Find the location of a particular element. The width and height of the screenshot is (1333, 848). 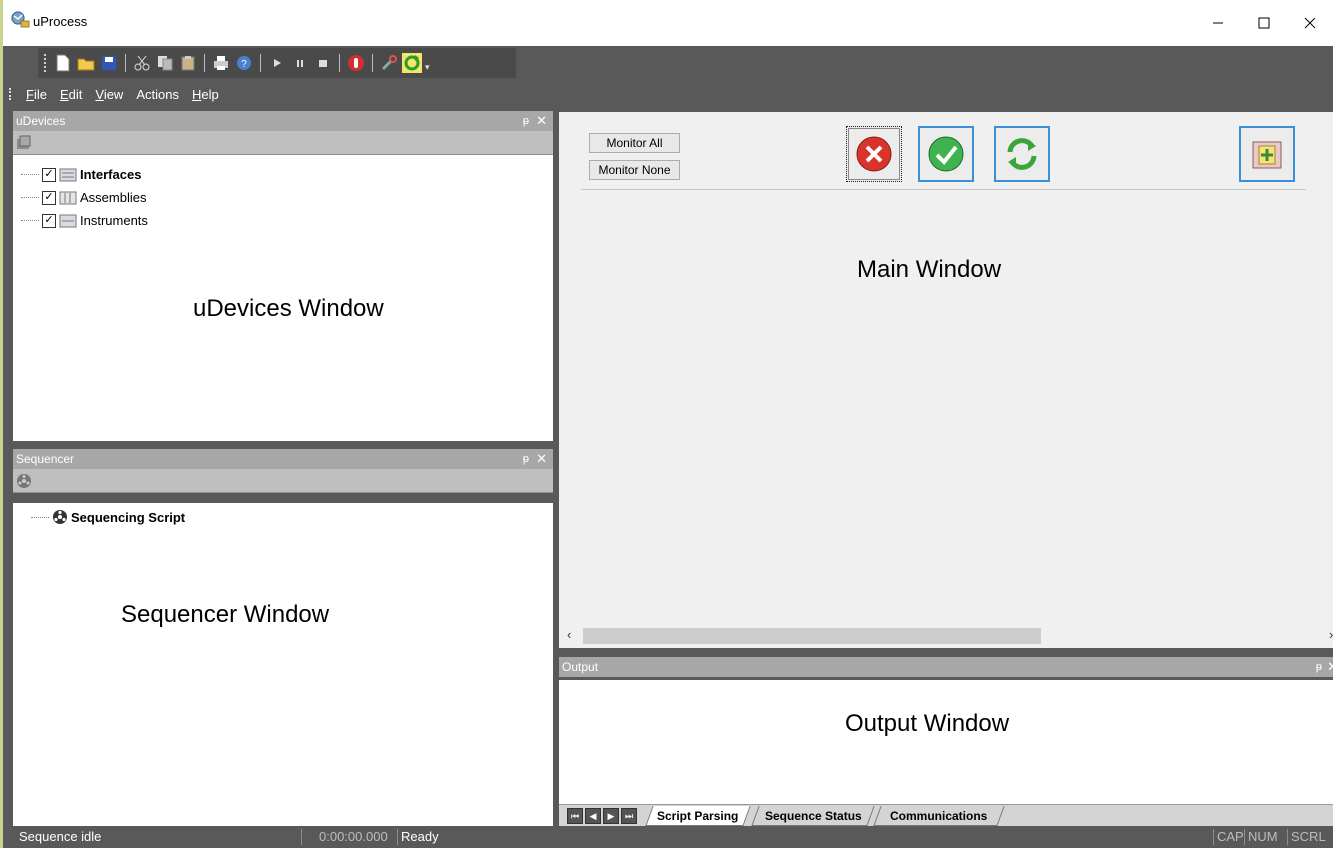

menu-bar: File Edit View Actions Help is located at coordinates (668, 94).